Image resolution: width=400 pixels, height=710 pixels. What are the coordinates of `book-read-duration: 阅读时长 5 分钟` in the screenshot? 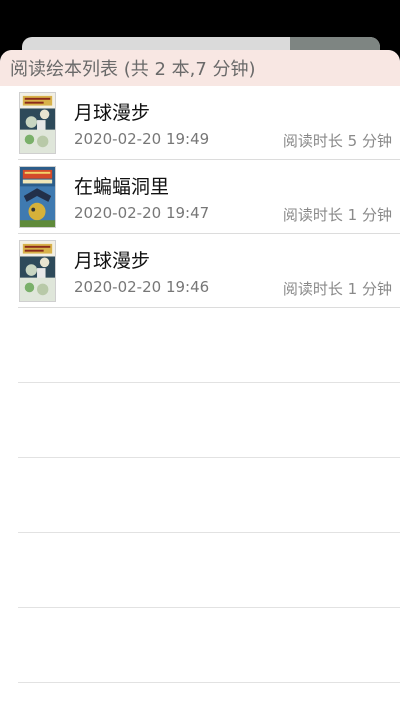 It's located at (337, 141).